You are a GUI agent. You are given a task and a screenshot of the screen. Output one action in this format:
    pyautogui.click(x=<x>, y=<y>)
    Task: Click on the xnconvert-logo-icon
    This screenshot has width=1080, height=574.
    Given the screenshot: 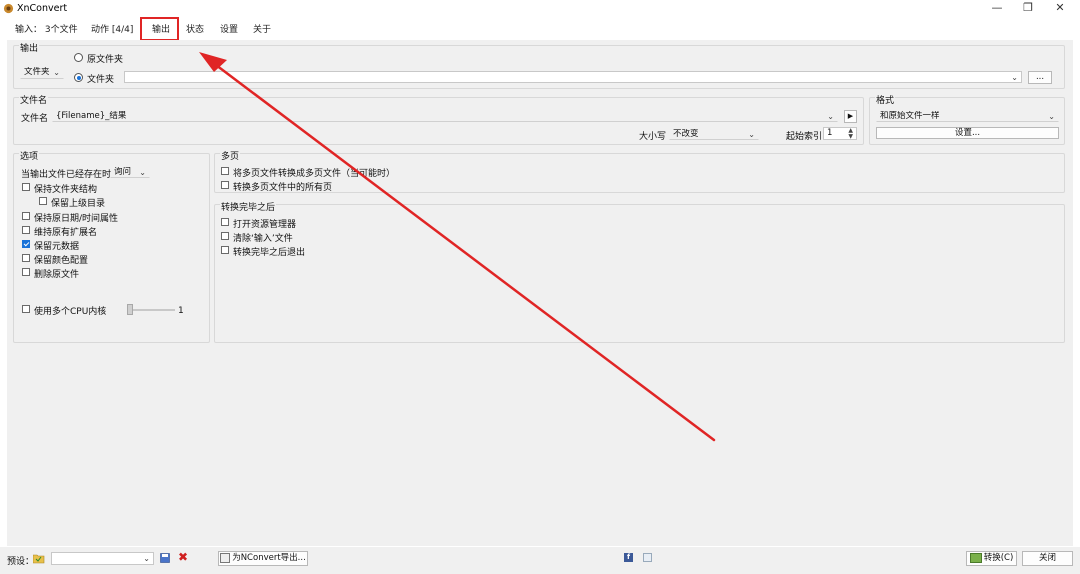 What is the action you would take?
    pyautogui.click(x=8, y=8)
    